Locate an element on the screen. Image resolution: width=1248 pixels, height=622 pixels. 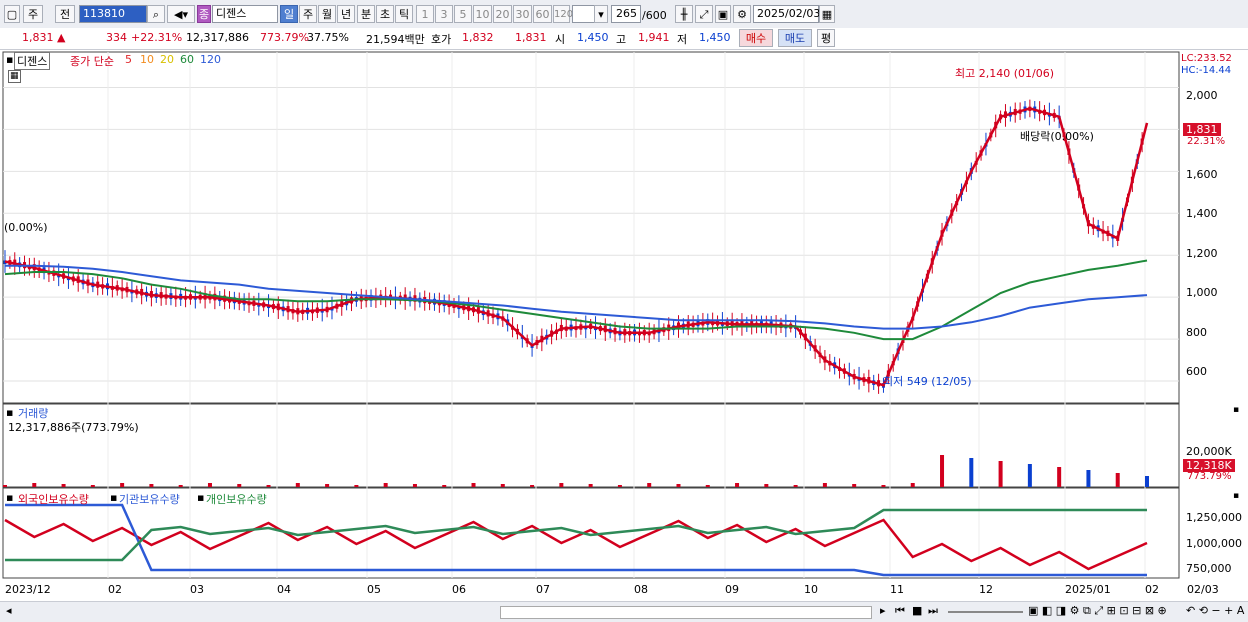
draw-icon: ⤢ is located at coordinates (704, 14).